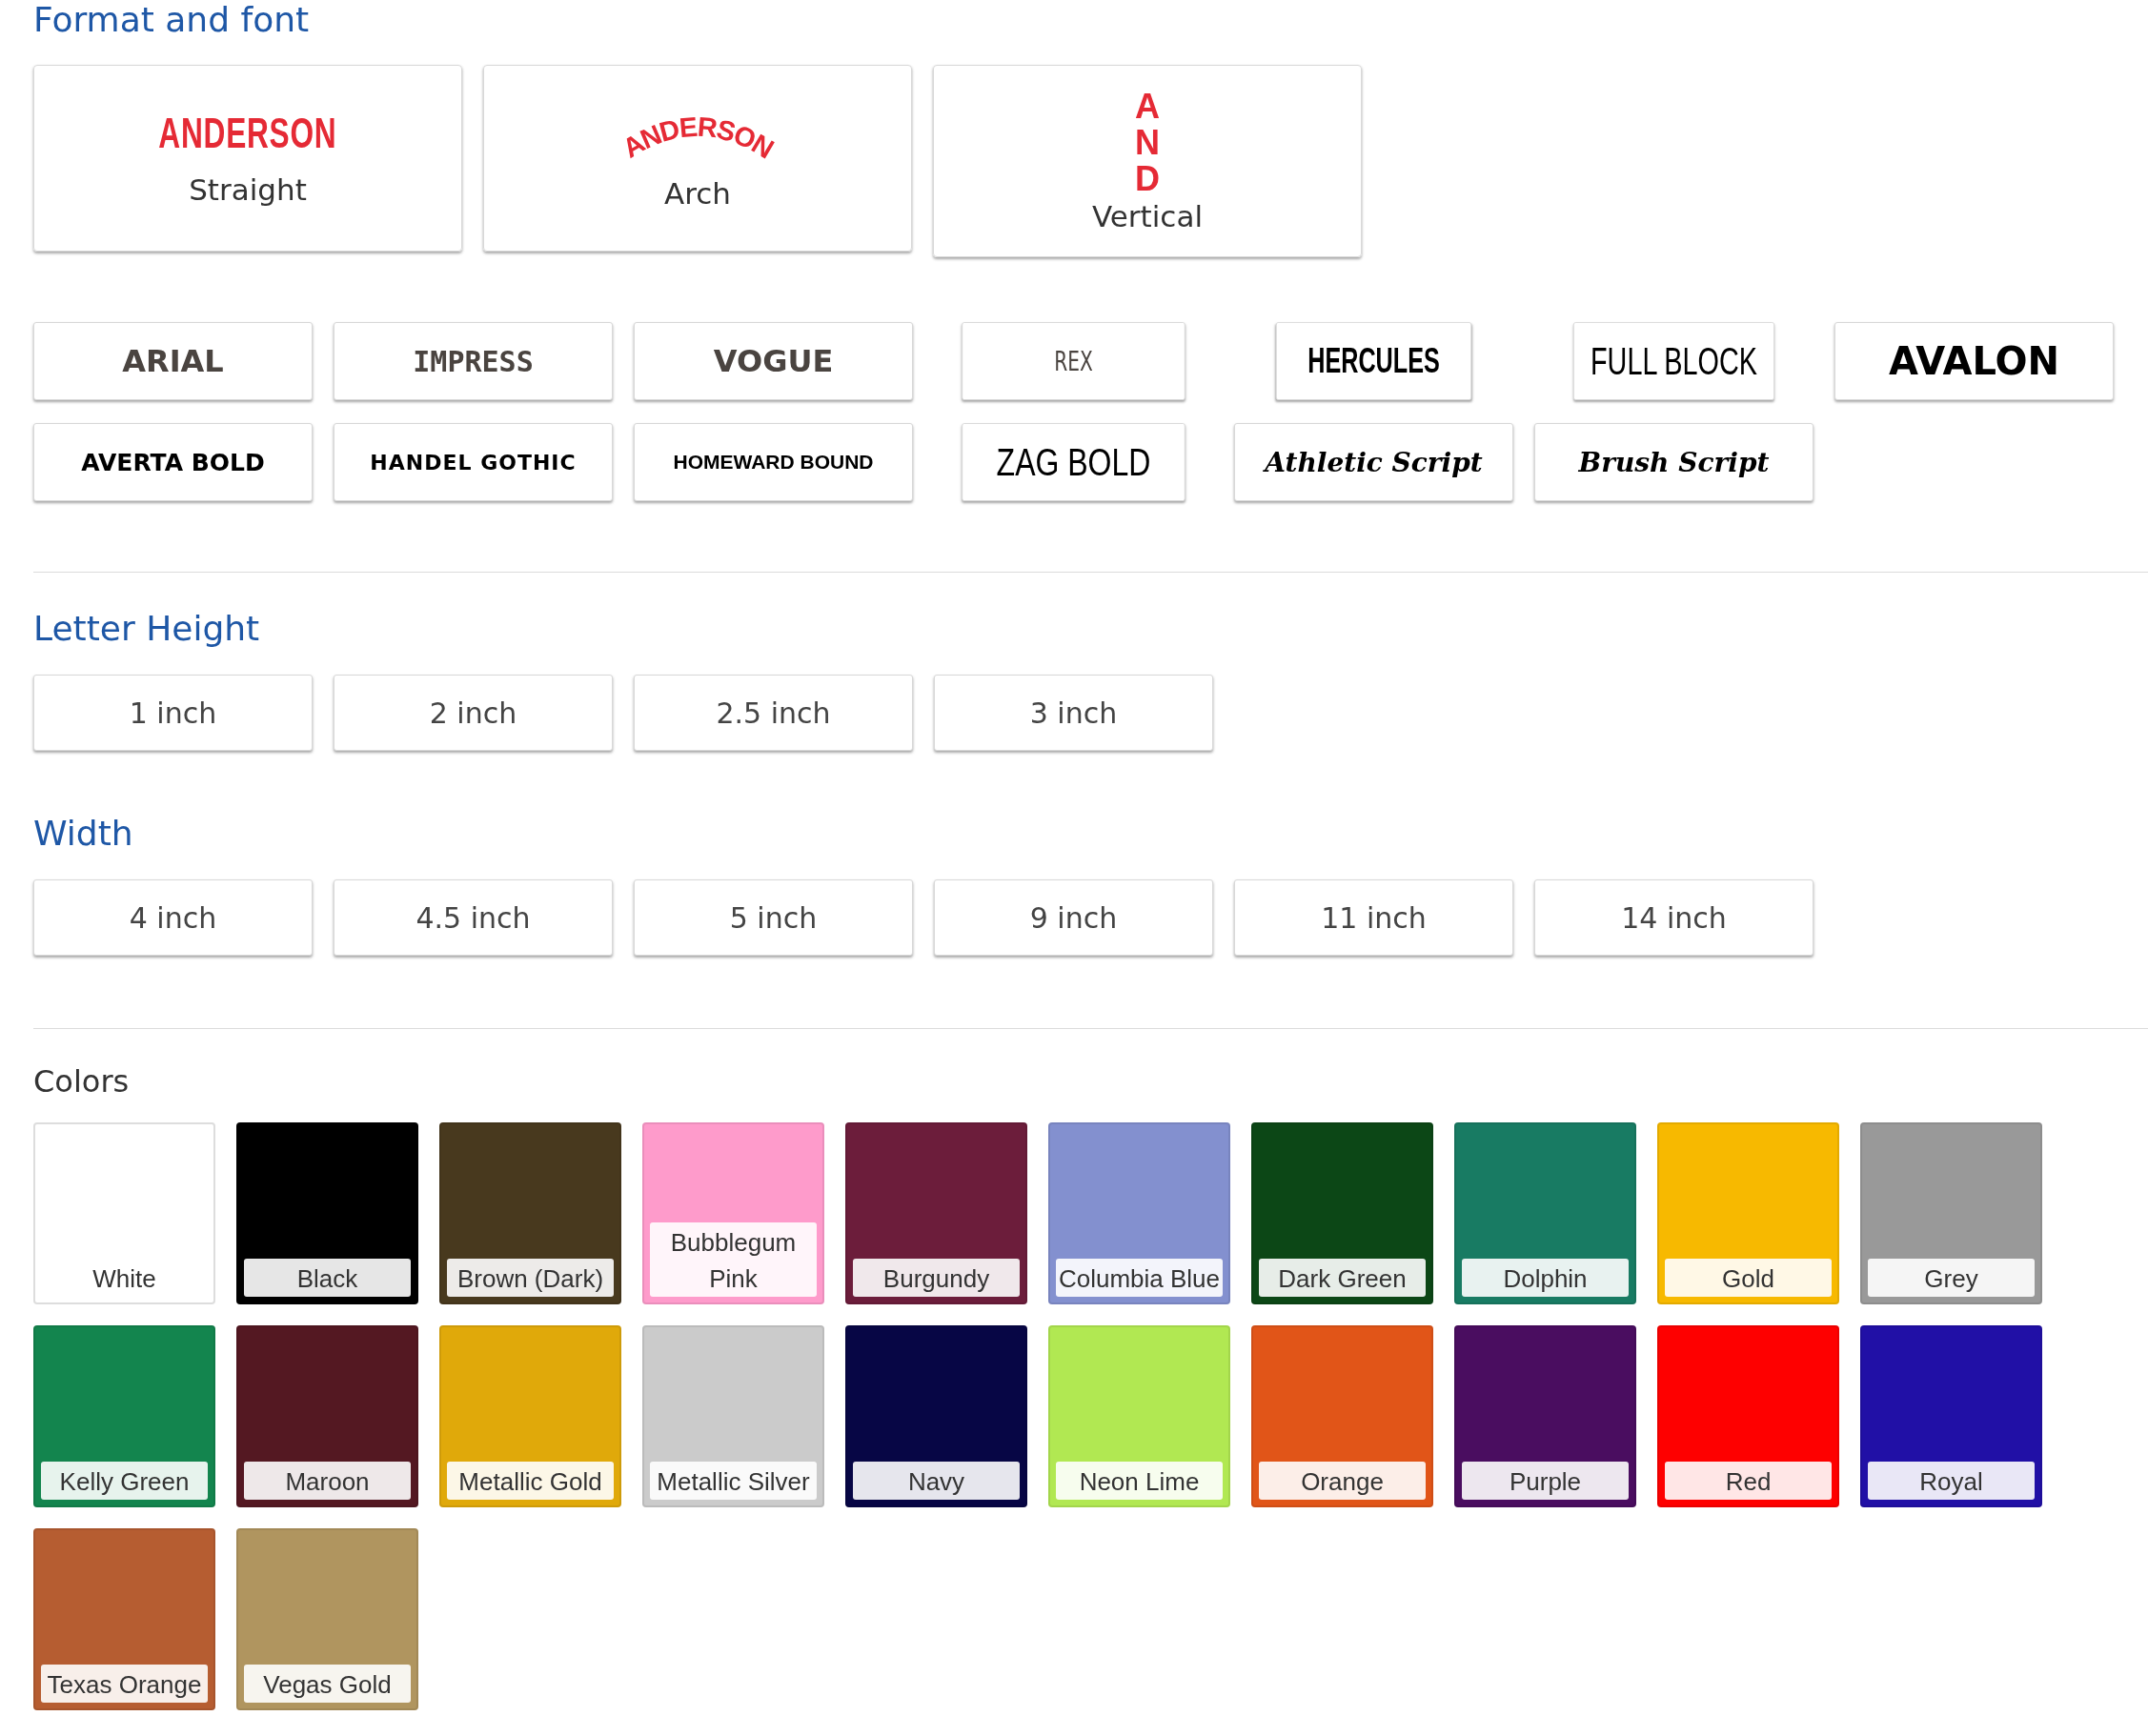 The image size is (2148, 1736). I want to click on section-heading: Width, so click(83, 834).